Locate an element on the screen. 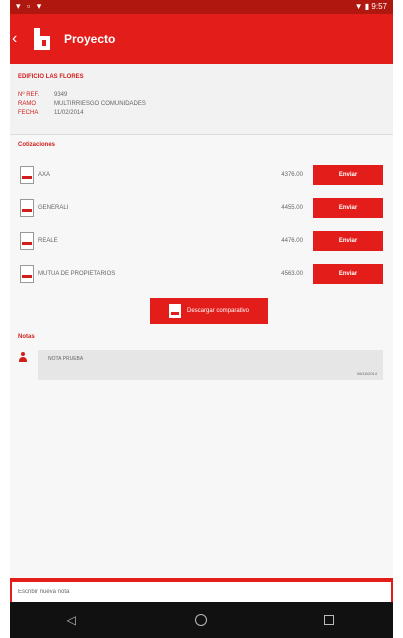 The height and width of the screenshot is (638, 403). note-item: NOTA PRUEBA 06/16/2014 is located at coordinates (200, 365).